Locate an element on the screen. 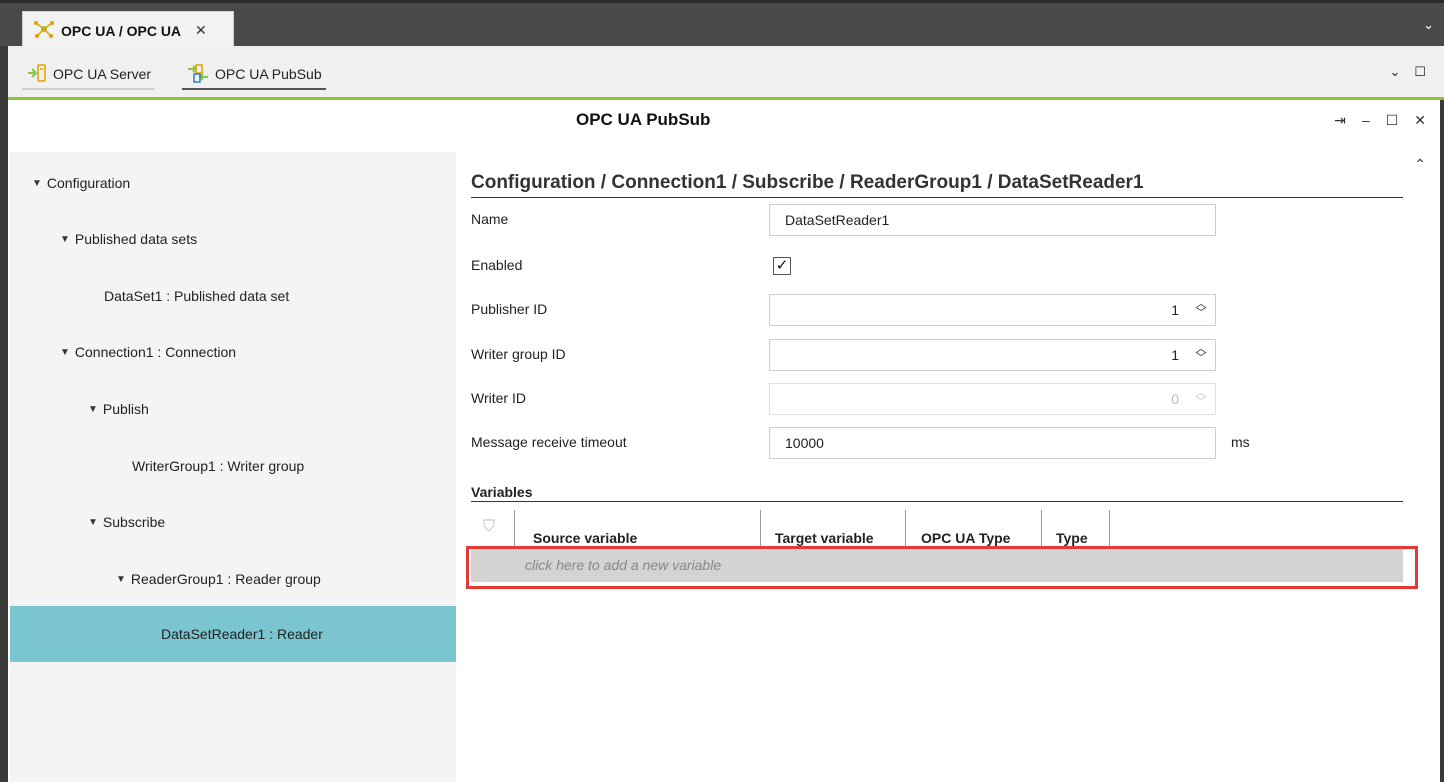 This screenshot has width=1444, height=782. minimize-icon: ⌄ is located at coordinates (1394, 72).